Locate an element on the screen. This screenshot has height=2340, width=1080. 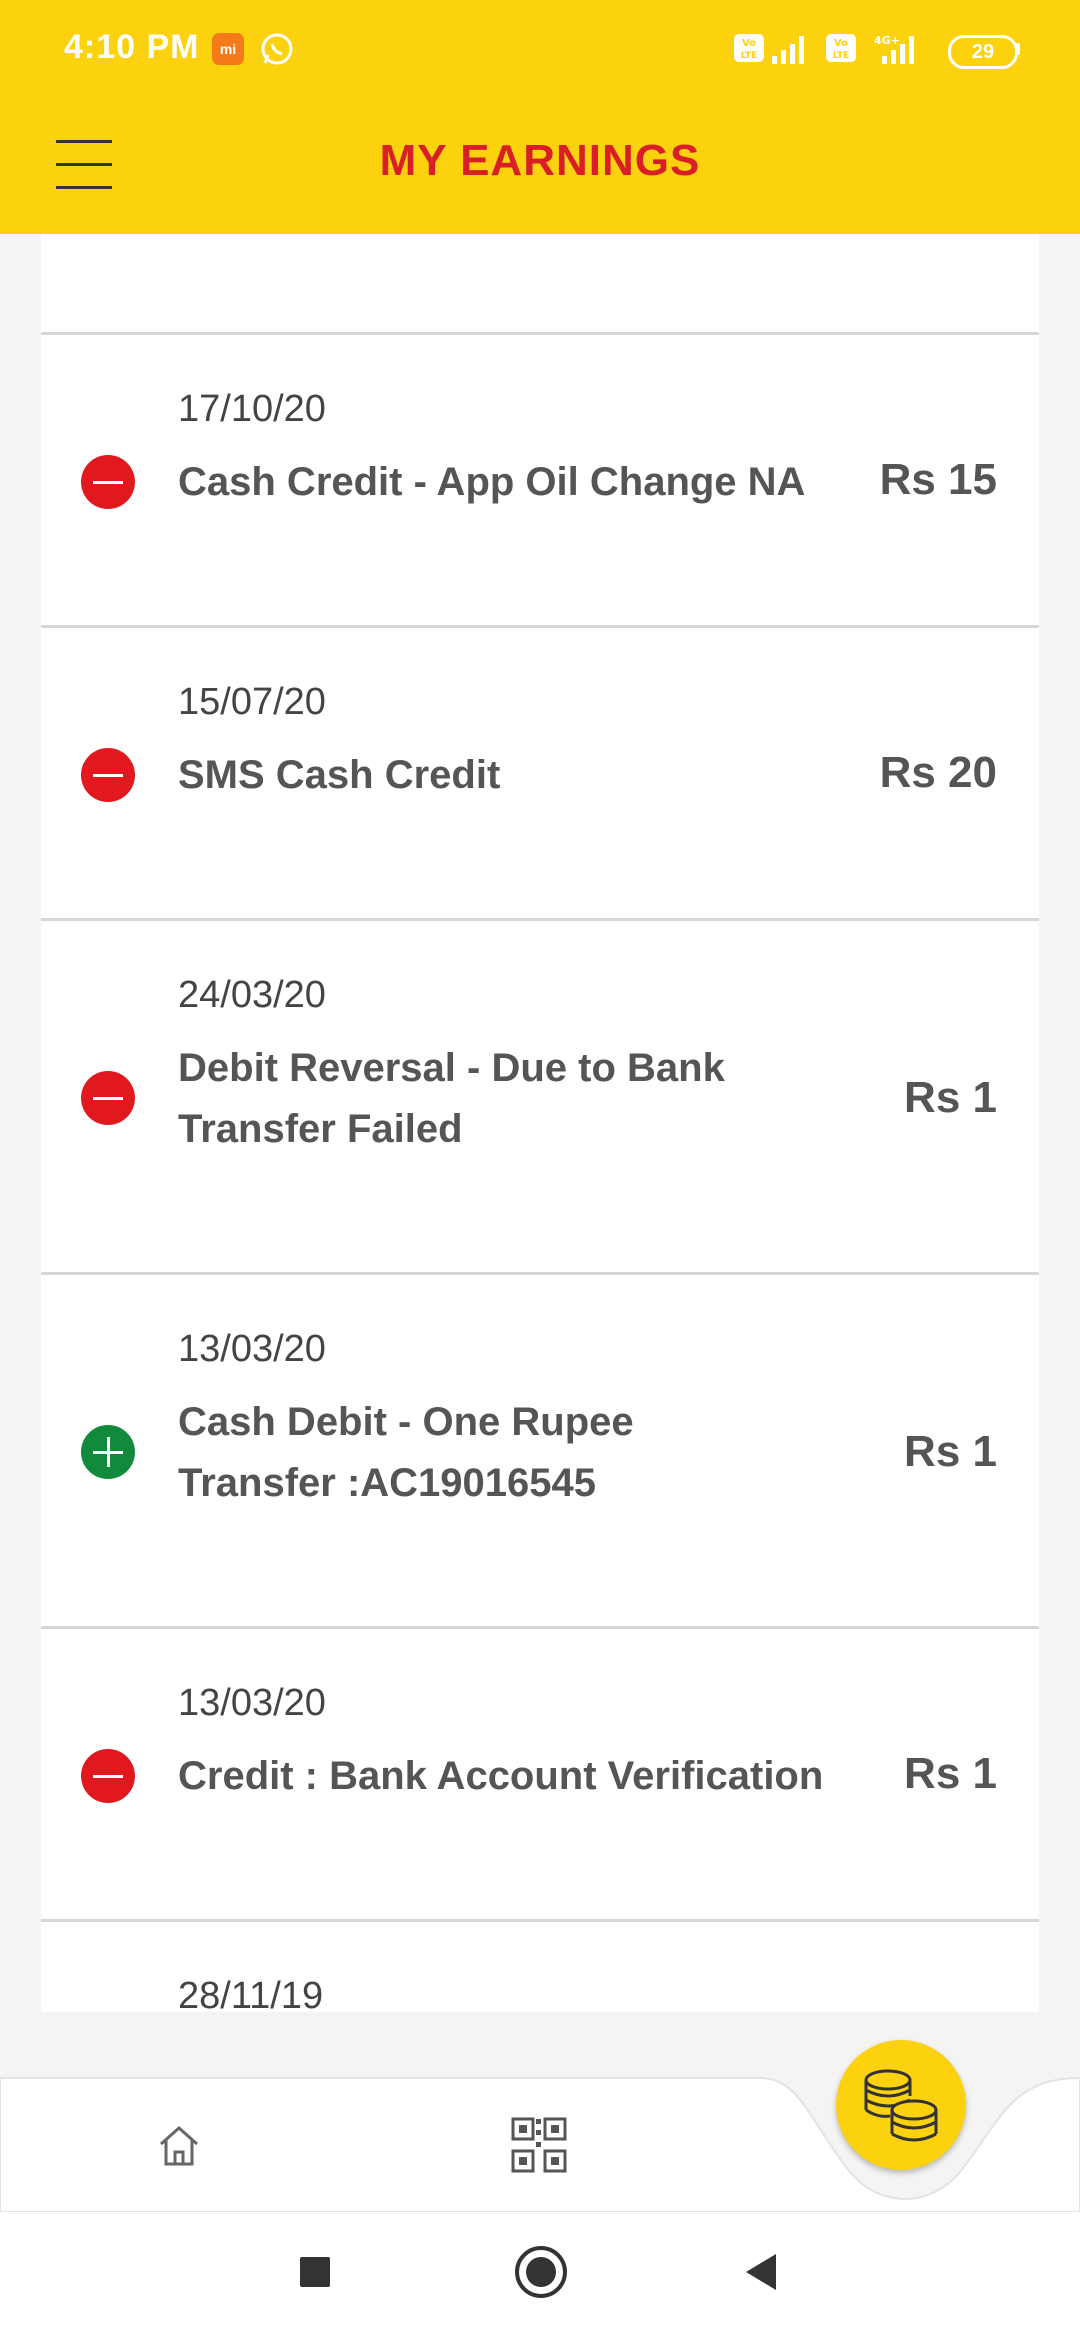
back-button is located at coordinates (761, 2272).